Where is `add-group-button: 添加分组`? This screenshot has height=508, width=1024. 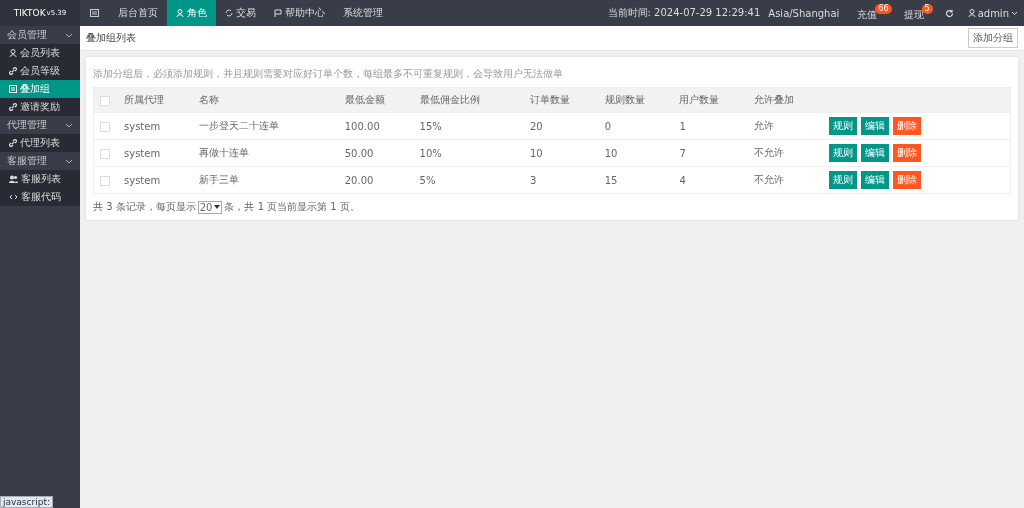 add-group-button: 添加分组 is located at coordinates (993, 38).